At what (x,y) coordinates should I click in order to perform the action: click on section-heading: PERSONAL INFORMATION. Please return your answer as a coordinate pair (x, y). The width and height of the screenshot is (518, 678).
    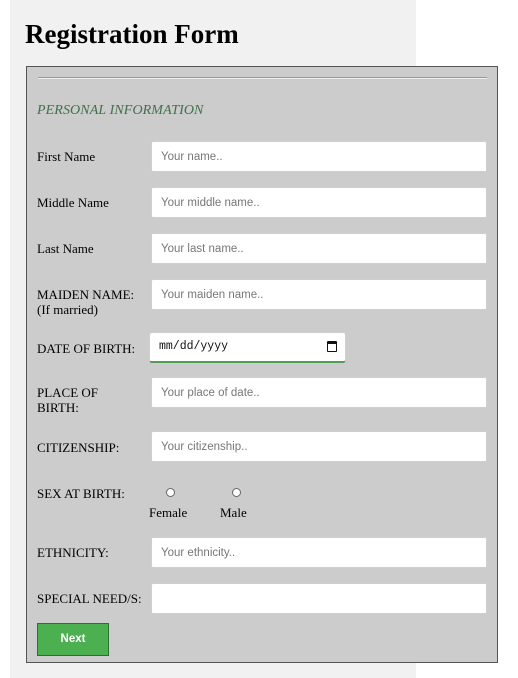
    Looking at the image, I should click on (120, 110).